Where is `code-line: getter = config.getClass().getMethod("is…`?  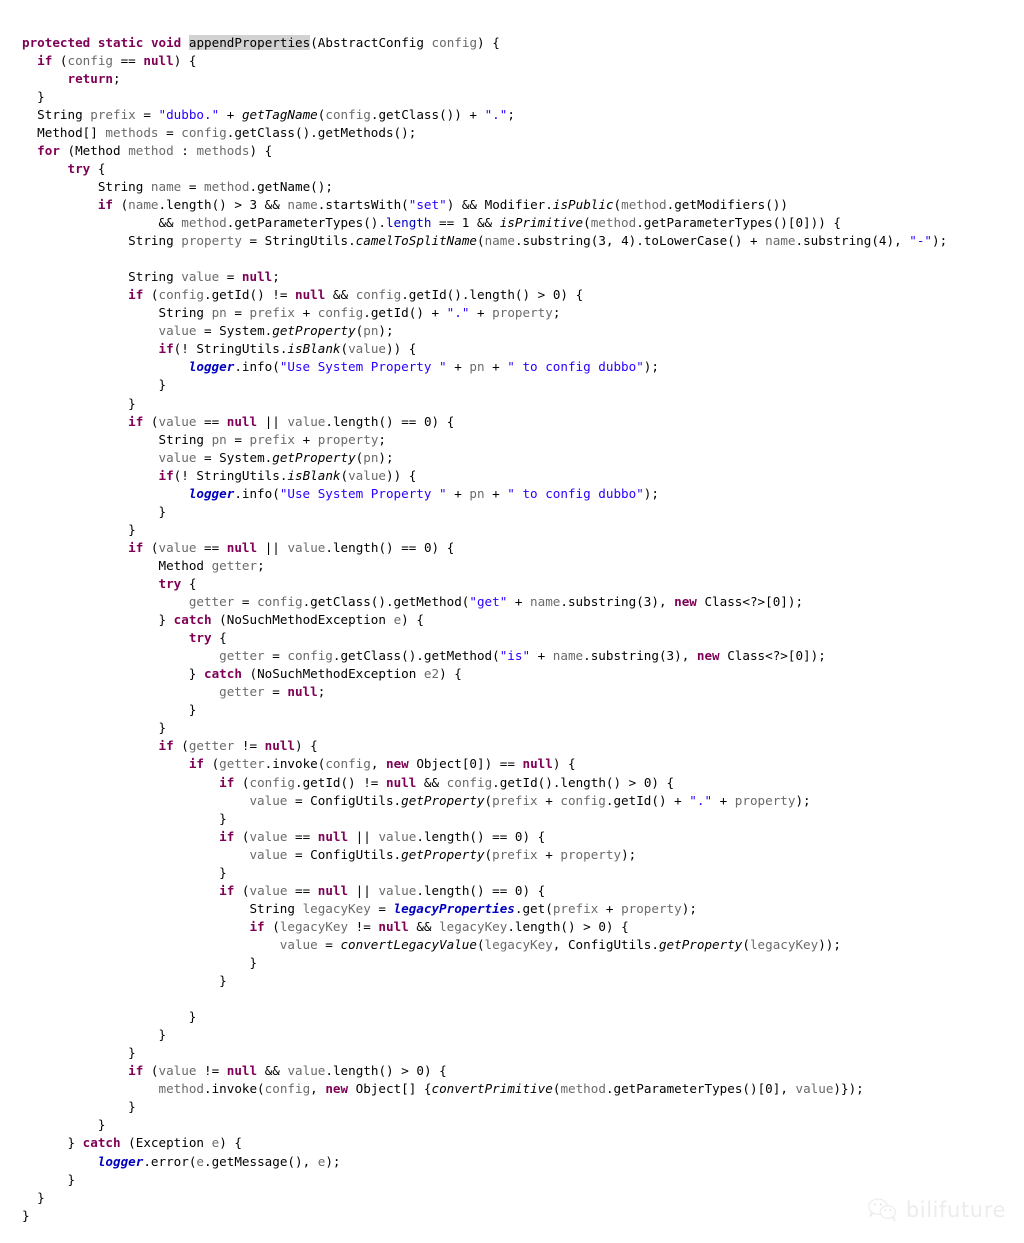 code-line: getter = config.getClass().getMethod("is… is located at coordinates (522, 656).